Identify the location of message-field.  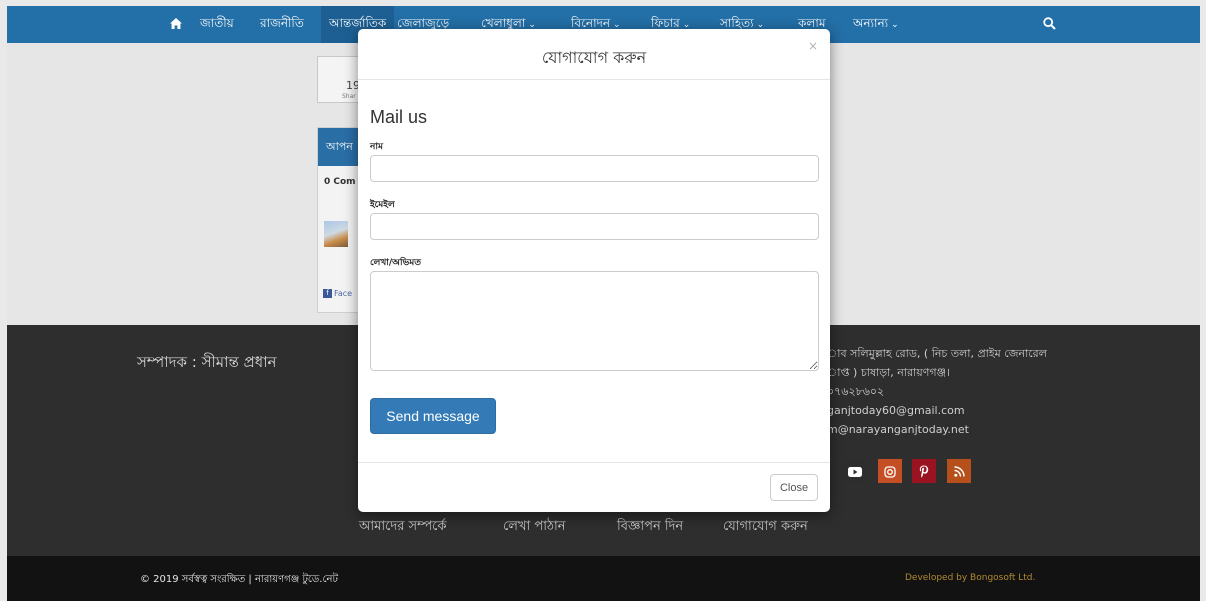
(594, 321).